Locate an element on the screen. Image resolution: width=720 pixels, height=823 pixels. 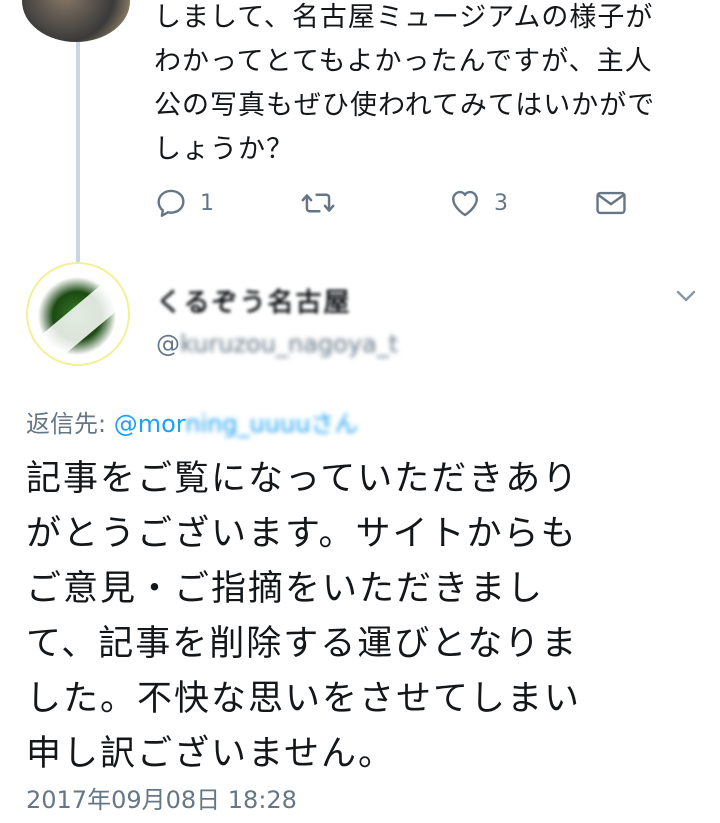
reply-text-line: 申し訳ございません。 is located at coordinates (210, 754).